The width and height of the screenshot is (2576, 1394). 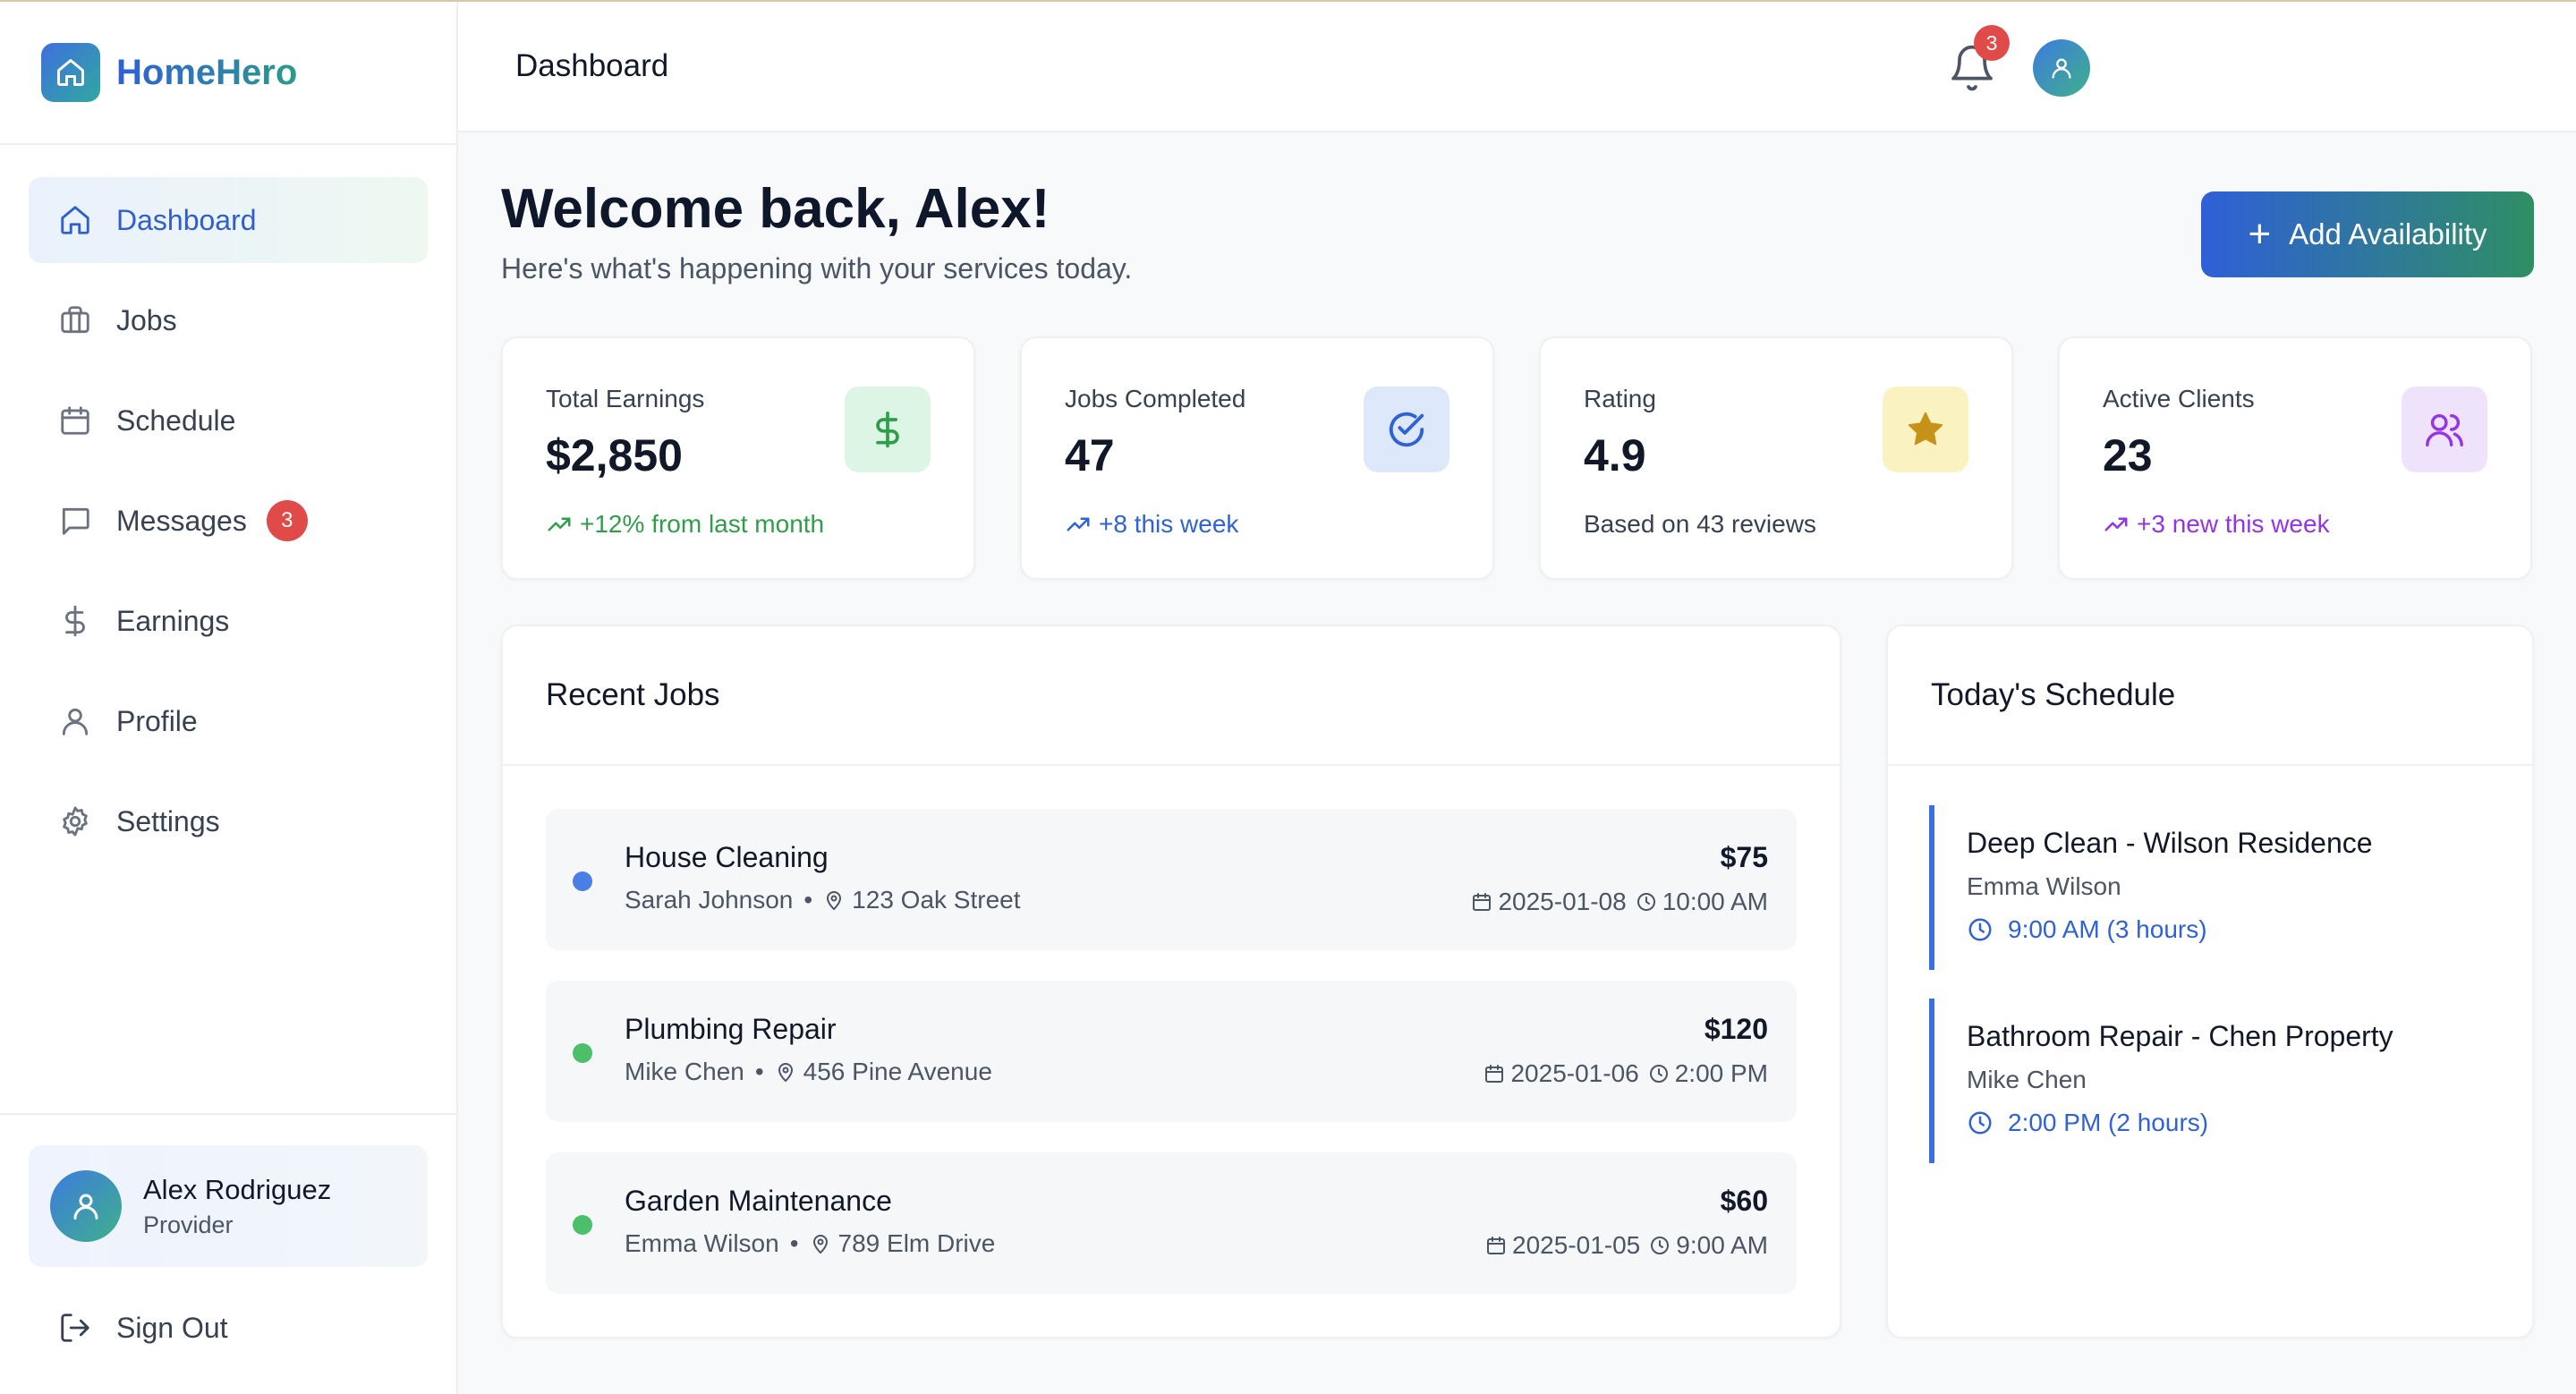 I want to click on sidebar-item-jobs: Jobs, so click(x=228, y=320).